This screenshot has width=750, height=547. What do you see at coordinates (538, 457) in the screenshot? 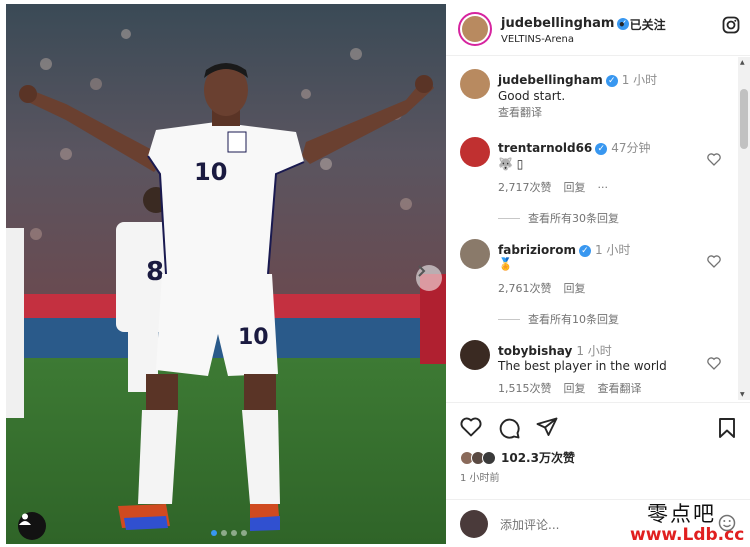
I see `likes-count: 102.3万次赞` at bounding box center [538, 457].